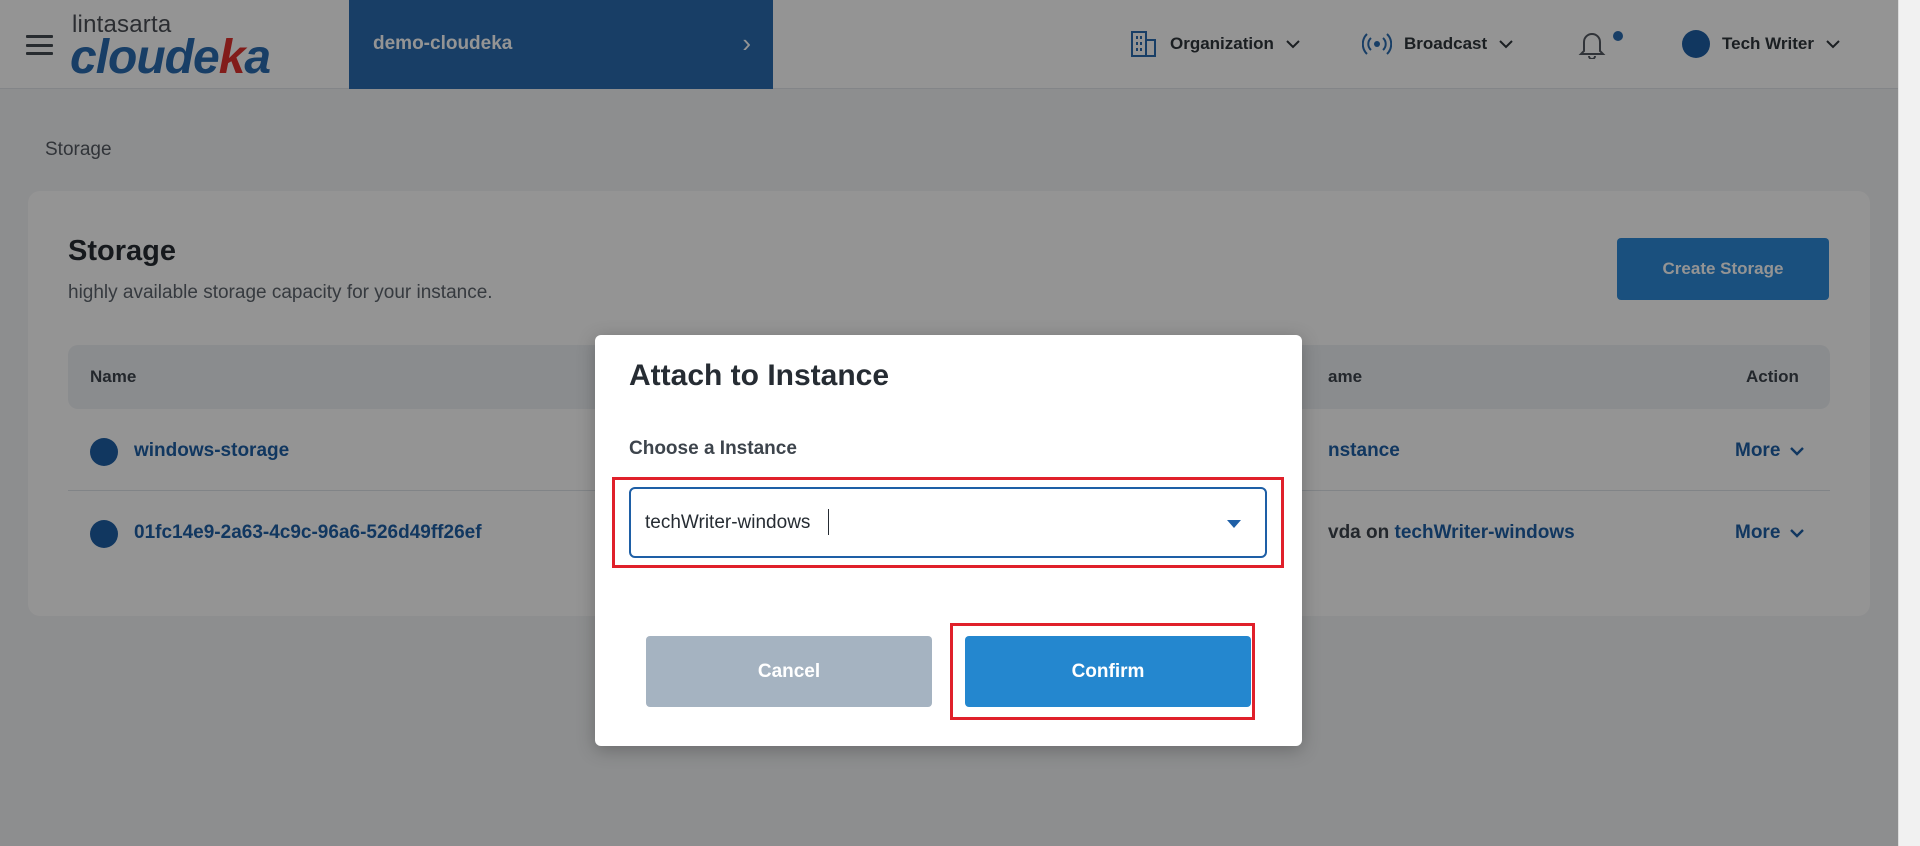  Describe the element at coordinates (1108, 671) in the screenshot. I see `confirm-button: Confirm` at that location.